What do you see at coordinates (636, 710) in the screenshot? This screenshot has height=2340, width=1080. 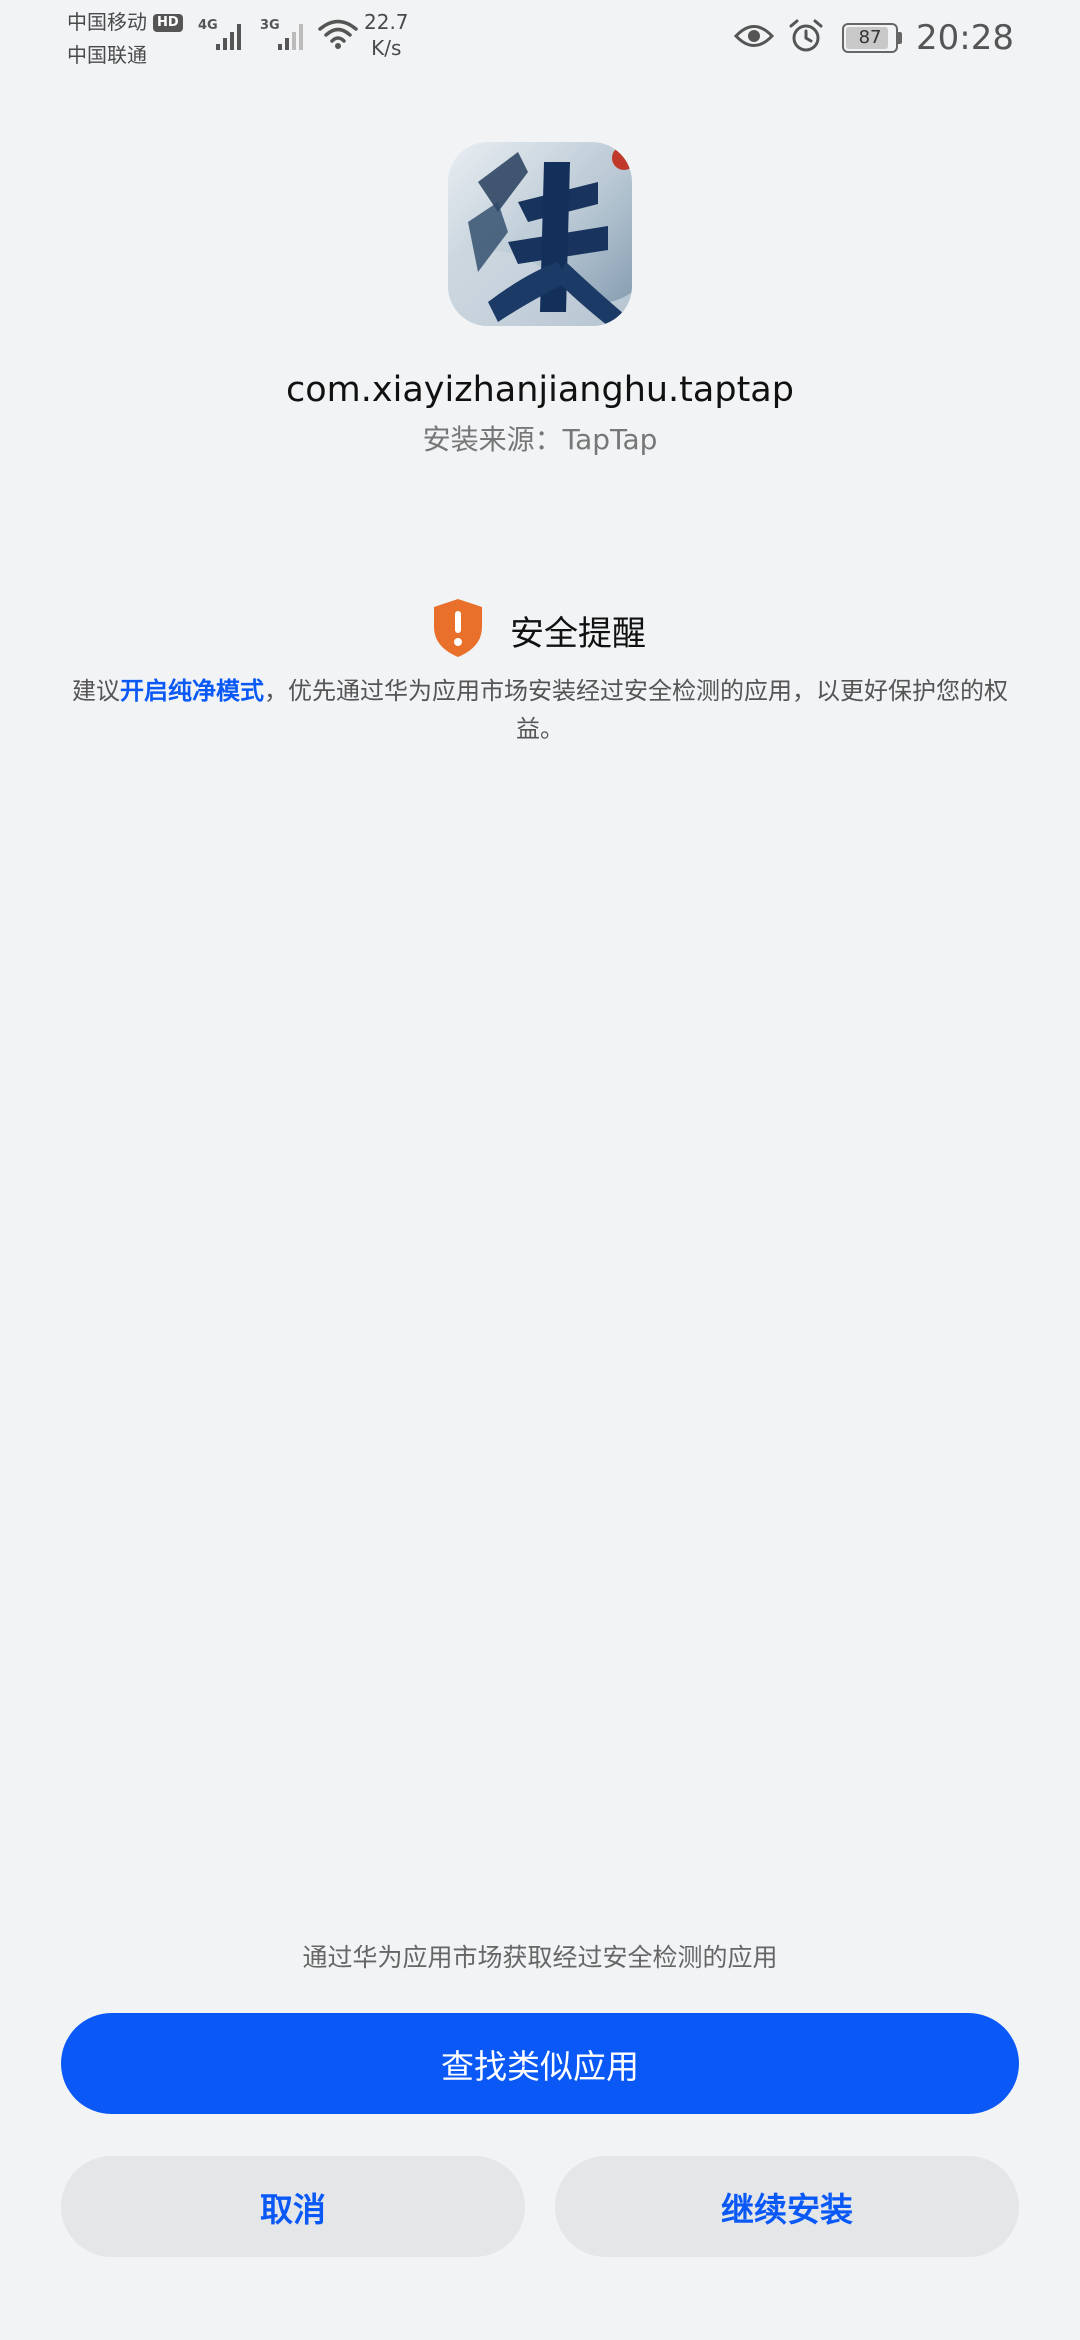 I see `notice-text-after: ，优先通过华为应用市场安装经过安全检测的应用，以更好保护您的权益。` at bounding box center [636, 710].